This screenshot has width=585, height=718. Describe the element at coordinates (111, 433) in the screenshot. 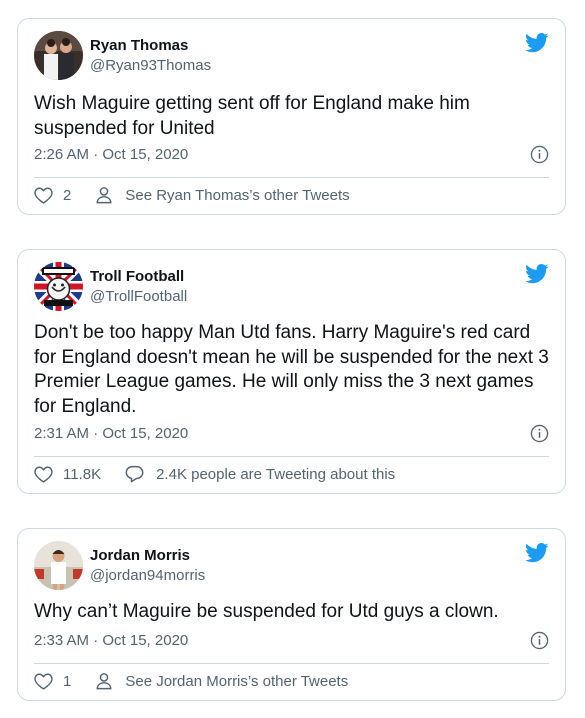

I see `tweet-timestamp: 2:31 AM · Oct 15, 2020` at that location.